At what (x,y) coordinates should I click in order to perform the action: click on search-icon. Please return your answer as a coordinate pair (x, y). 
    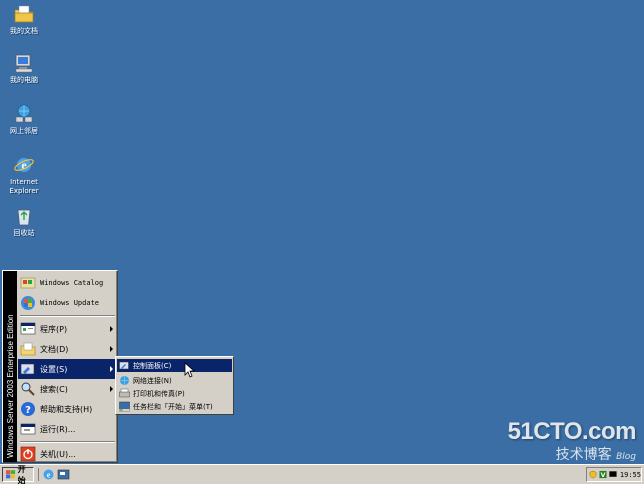
    Looking at the image, I should click on (28, 389).